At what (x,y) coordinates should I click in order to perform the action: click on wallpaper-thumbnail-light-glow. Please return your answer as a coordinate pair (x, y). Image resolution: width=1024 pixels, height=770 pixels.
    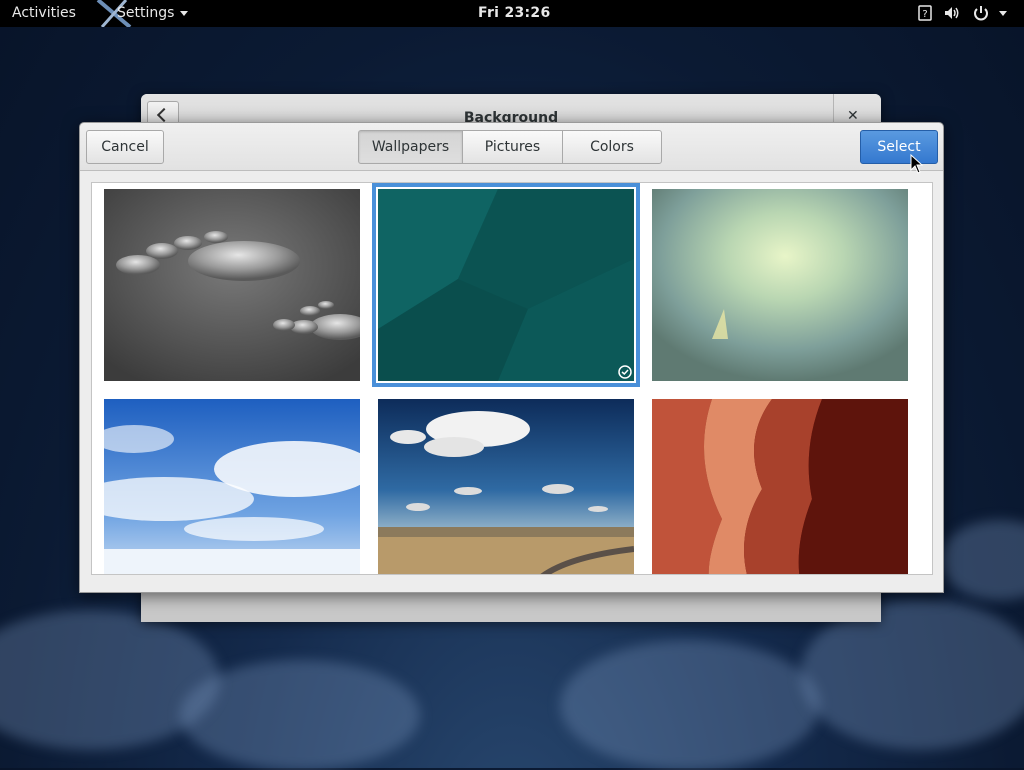
    Looking at the image, I should click on (780, 285).